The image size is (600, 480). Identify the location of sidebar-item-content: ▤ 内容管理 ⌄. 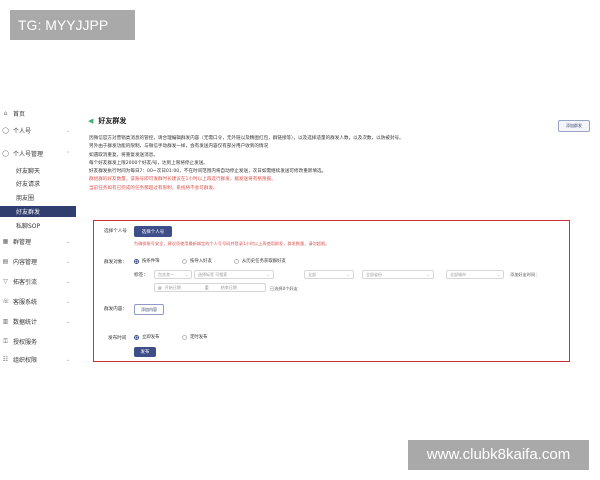
(38, 261).